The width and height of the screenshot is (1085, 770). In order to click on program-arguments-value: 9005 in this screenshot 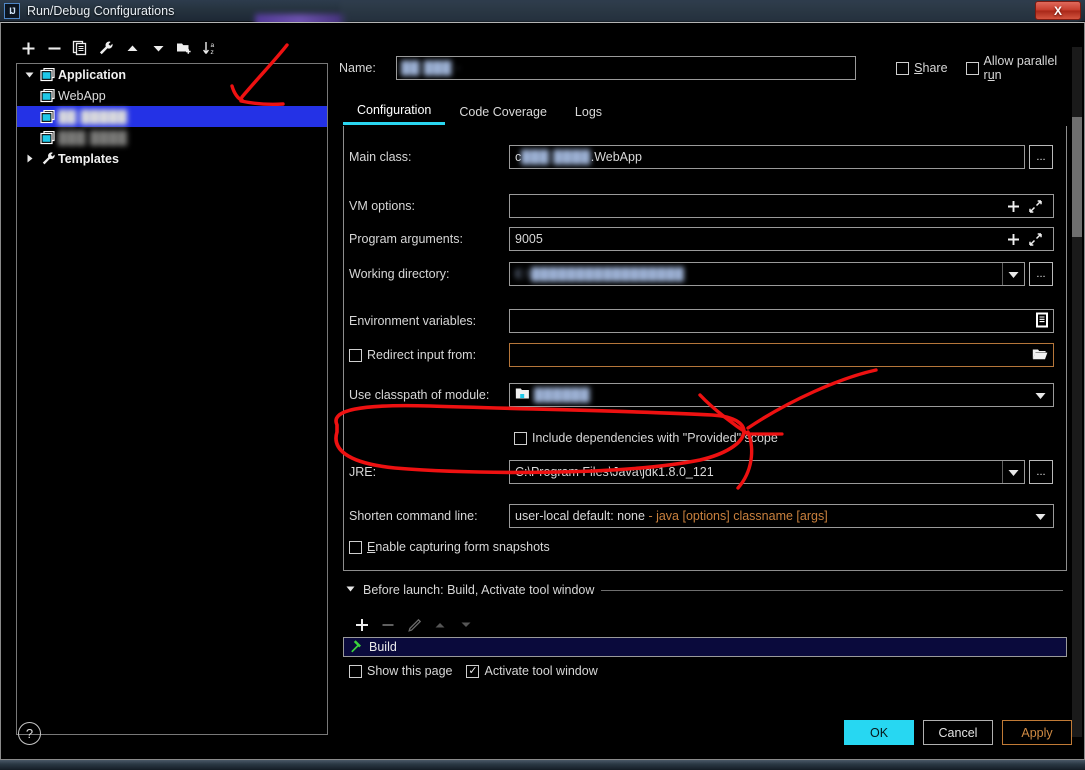, I will do `click(529, 239)`.